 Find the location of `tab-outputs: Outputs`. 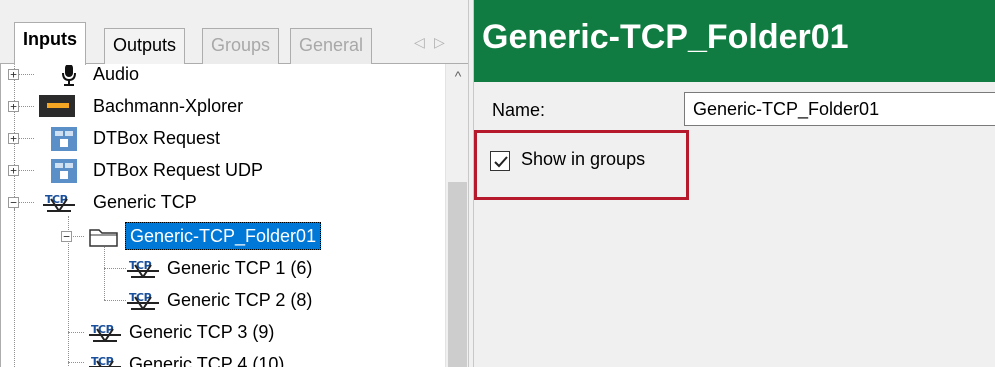

tab-outputs: Outputs is located at coordinates (145, 46).